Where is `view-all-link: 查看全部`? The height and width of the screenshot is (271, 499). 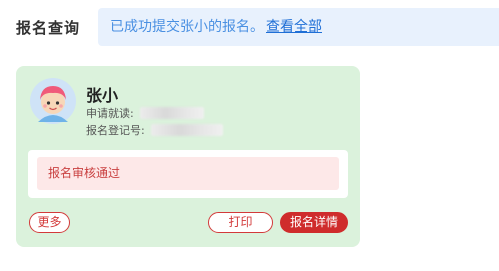 view-all-link: 查看全部 is located at coordinates (294, 27).